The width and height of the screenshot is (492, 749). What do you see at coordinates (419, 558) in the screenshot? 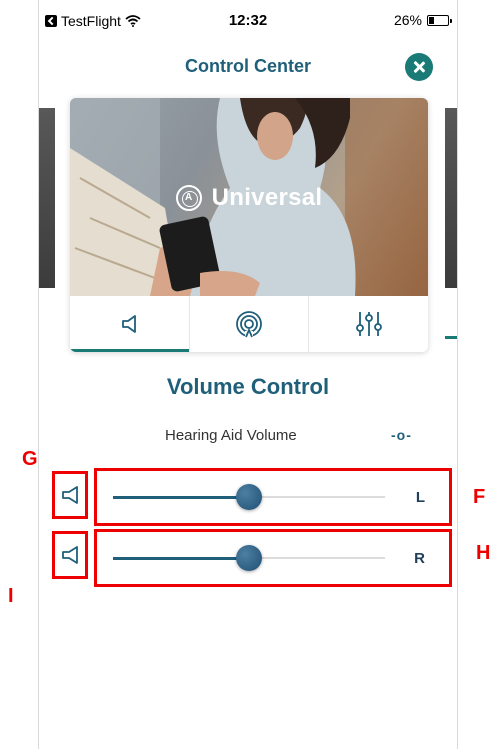
I see `right-side-label: R` at bounding box center [419, 558].